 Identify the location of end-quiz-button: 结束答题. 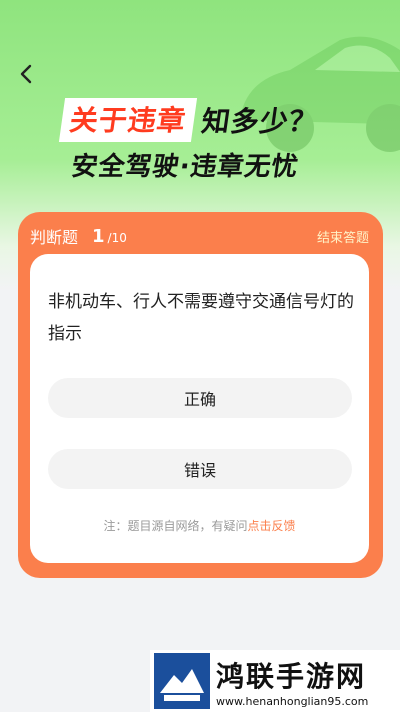
(343, 236).